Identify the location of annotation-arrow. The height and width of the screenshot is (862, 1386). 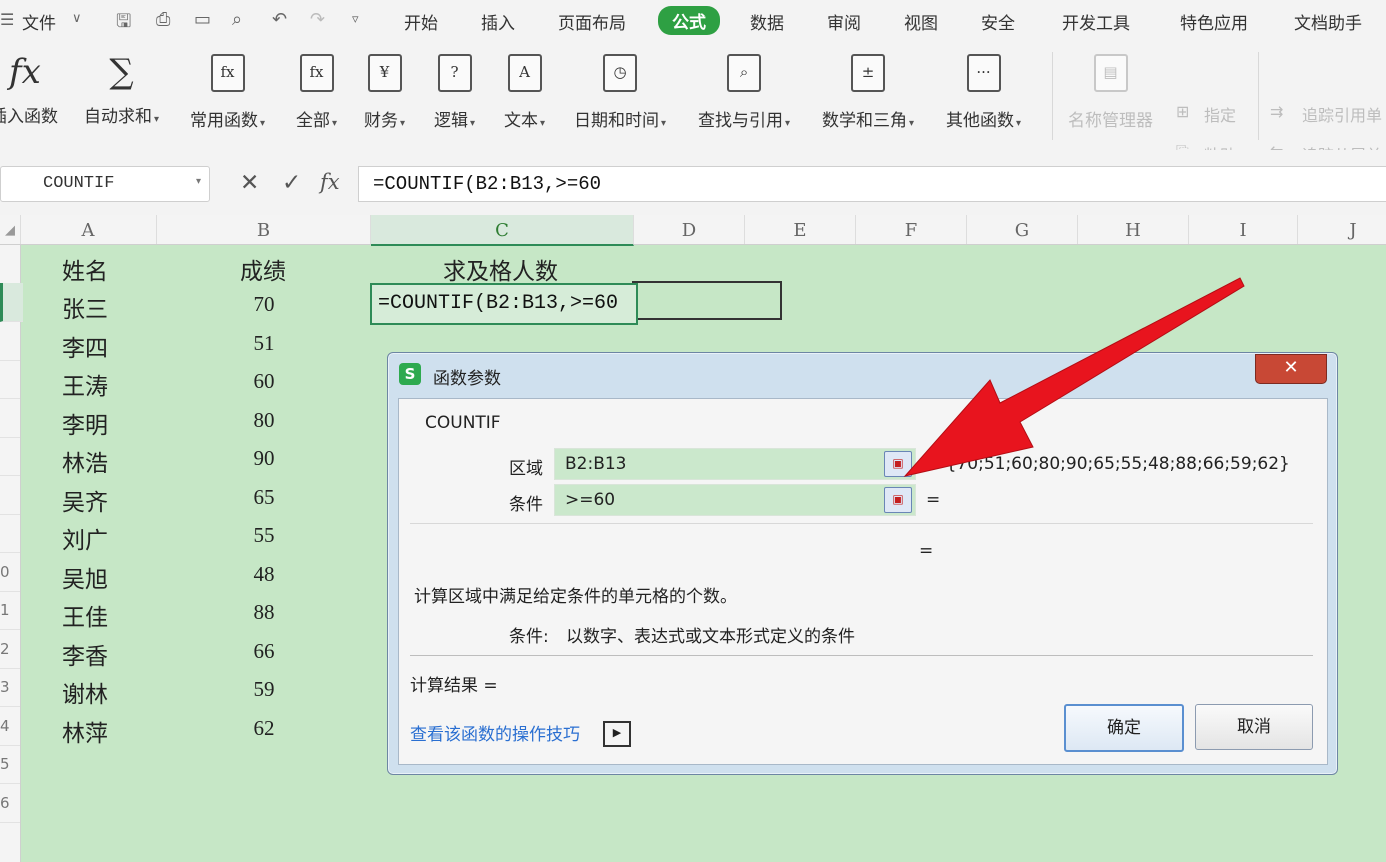
(1074, 377).